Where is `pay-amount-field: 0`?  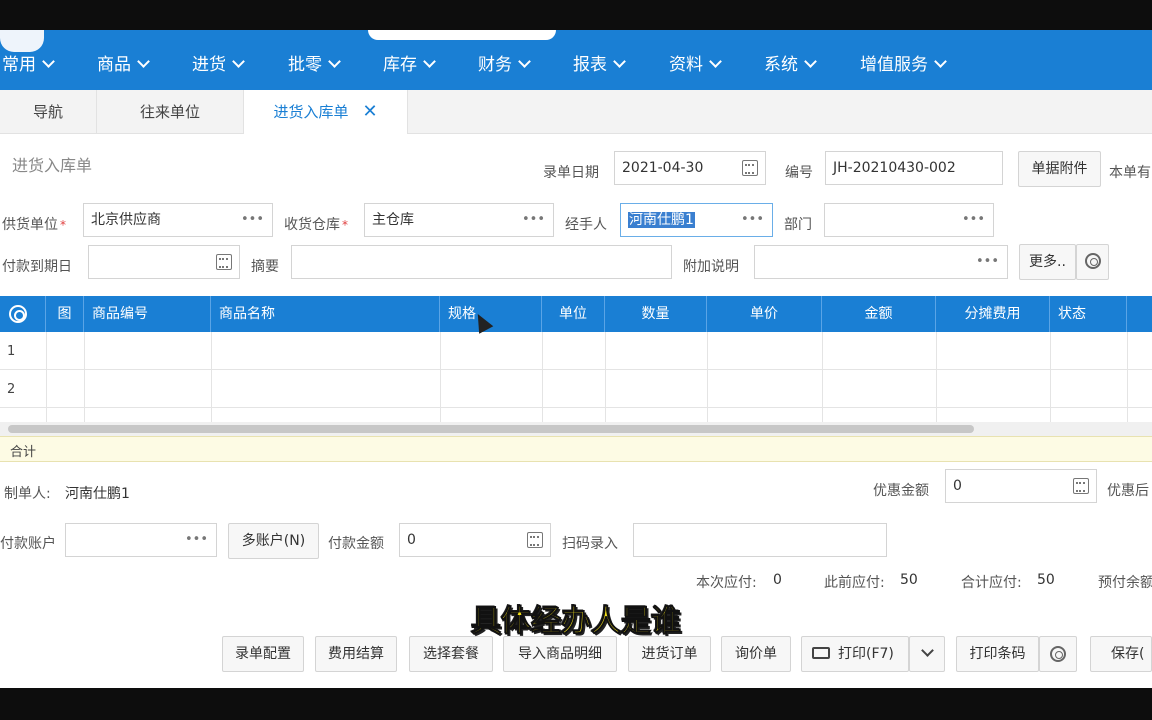
pay-amount-field: 0 is located at coordinates (475, 540).